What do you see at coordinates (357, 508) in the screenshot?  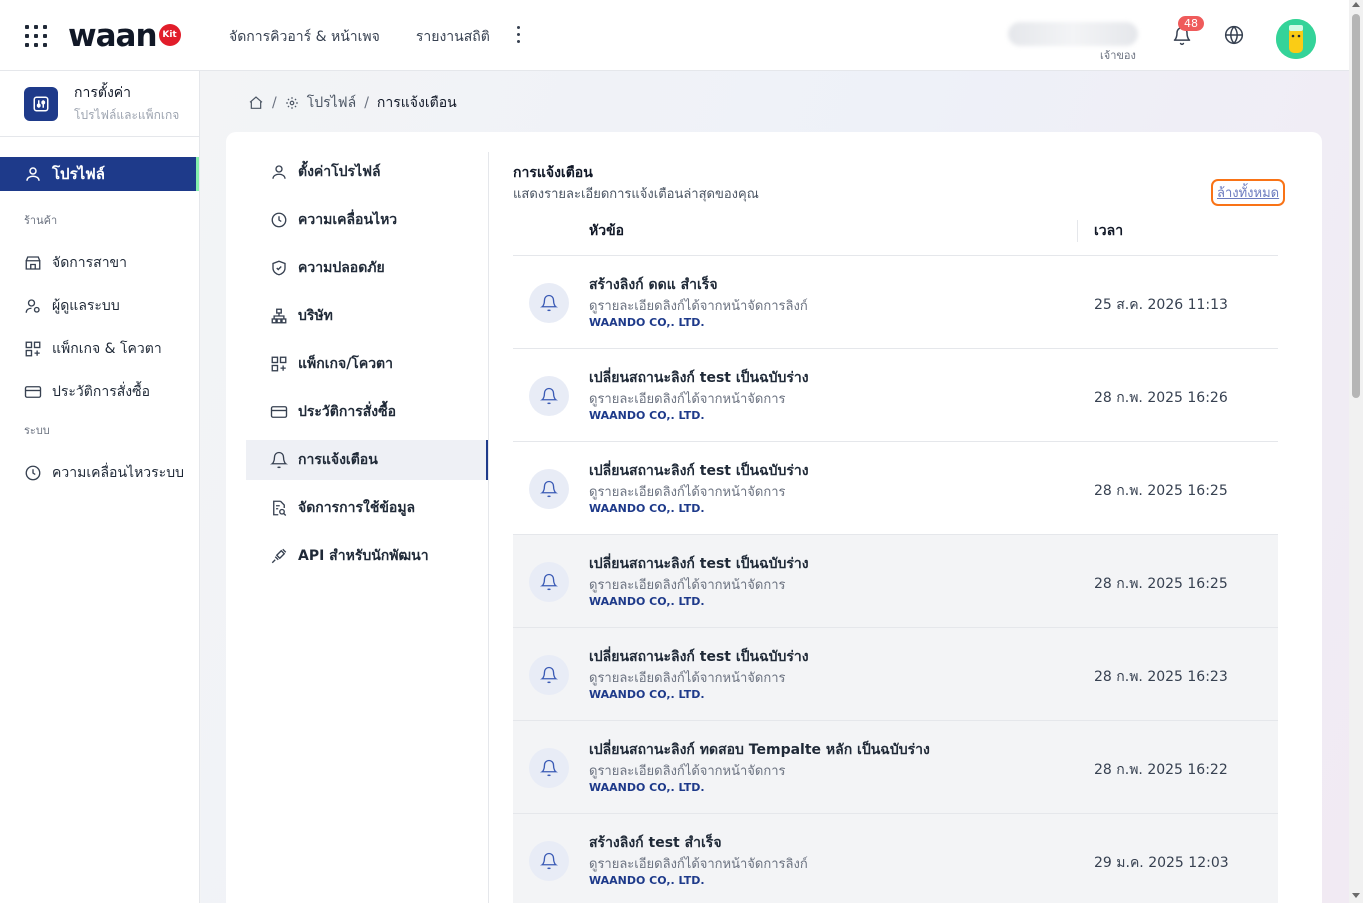 I see `menu-item-label: จัดการการใช้ข้อมูล` at bounding box center [357, 508].